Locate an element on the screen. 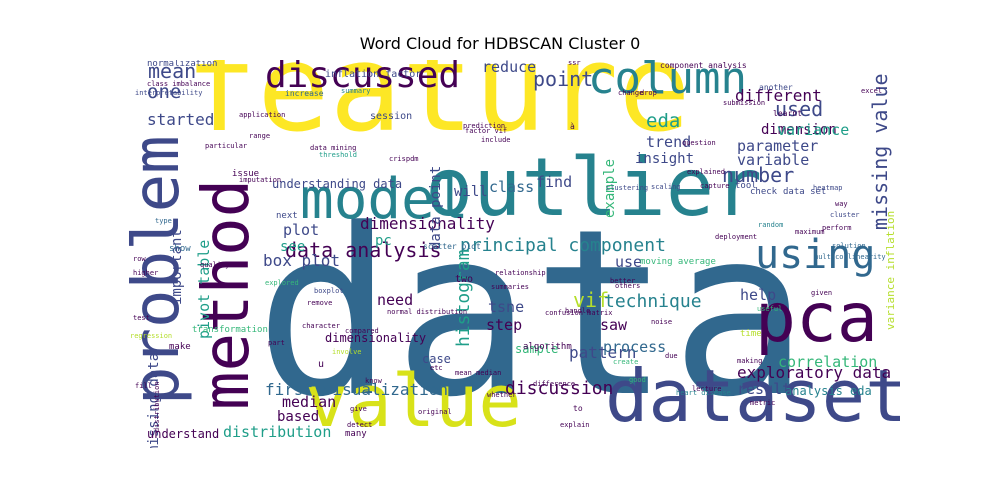 Image resolution: width=1000 pixels, height=500 pixels. word-find: find is located at coordinates (554, 182).